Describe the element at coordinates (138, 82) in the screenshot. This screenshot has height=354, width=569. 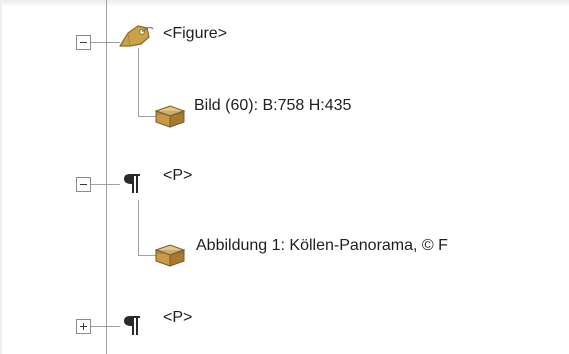
I see `figure-child-connector` at that location.